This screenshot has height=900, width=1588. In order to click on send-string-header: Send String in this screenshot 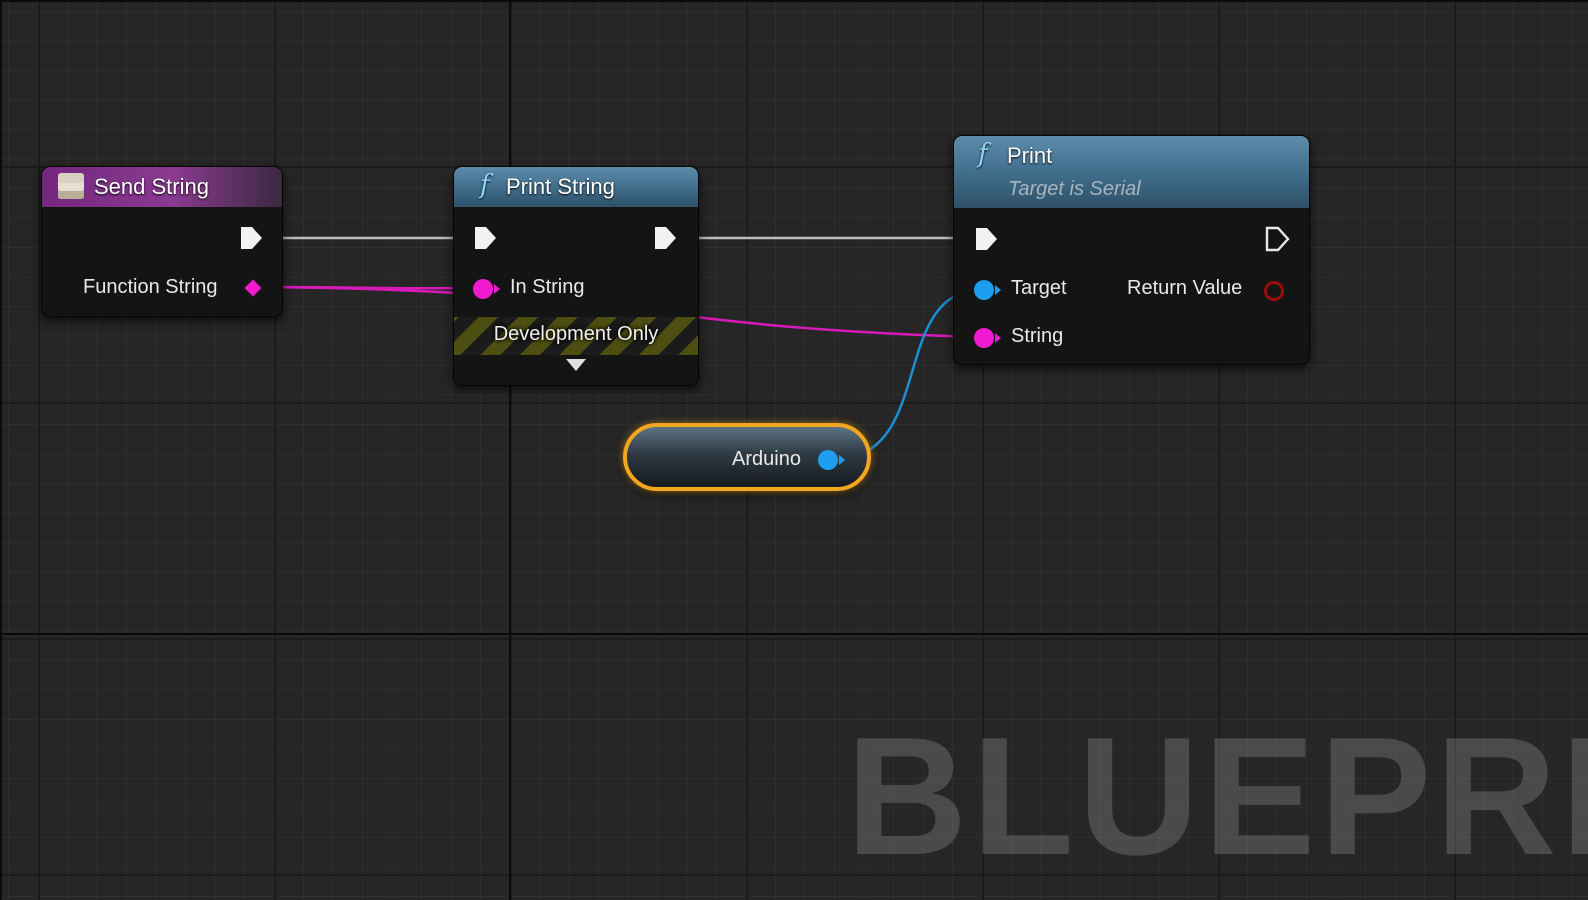, I will do `click(162, 187)`.